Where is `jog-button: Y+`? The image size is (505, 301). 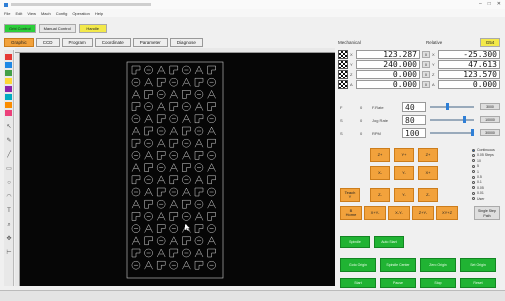 jog-button: Y+ is located at coordinates (404, 155).